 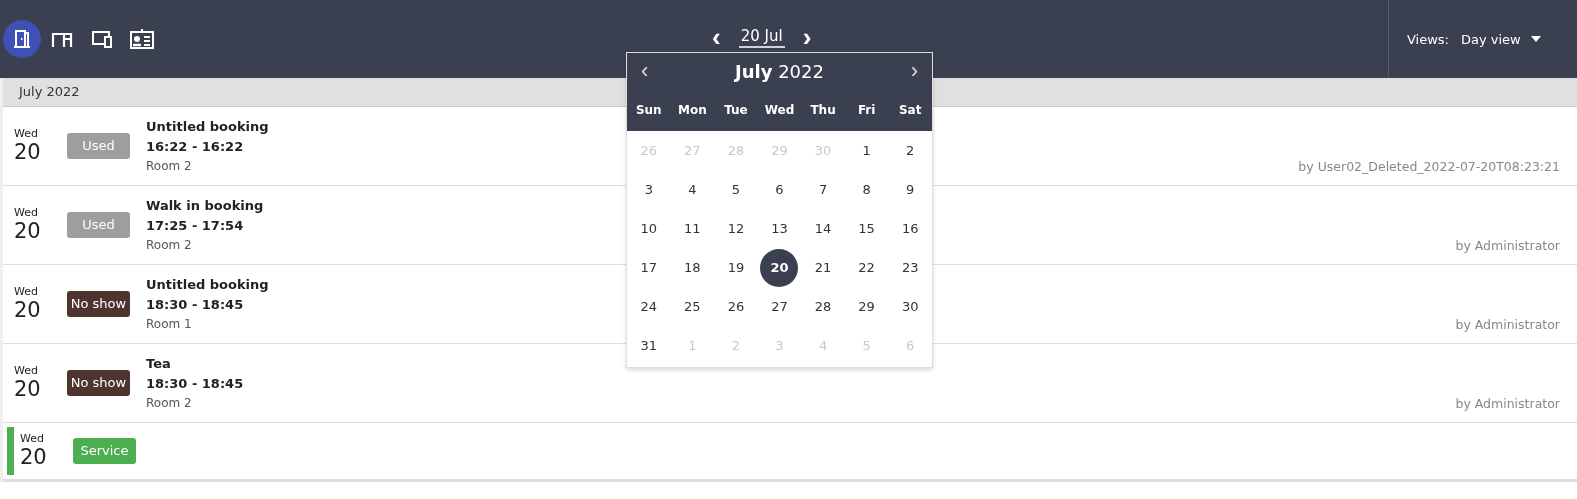 What do you see at coordinates (866, 267) in the screenshot?
I see `calendar-day: 22` at bounding box center [866, 267].